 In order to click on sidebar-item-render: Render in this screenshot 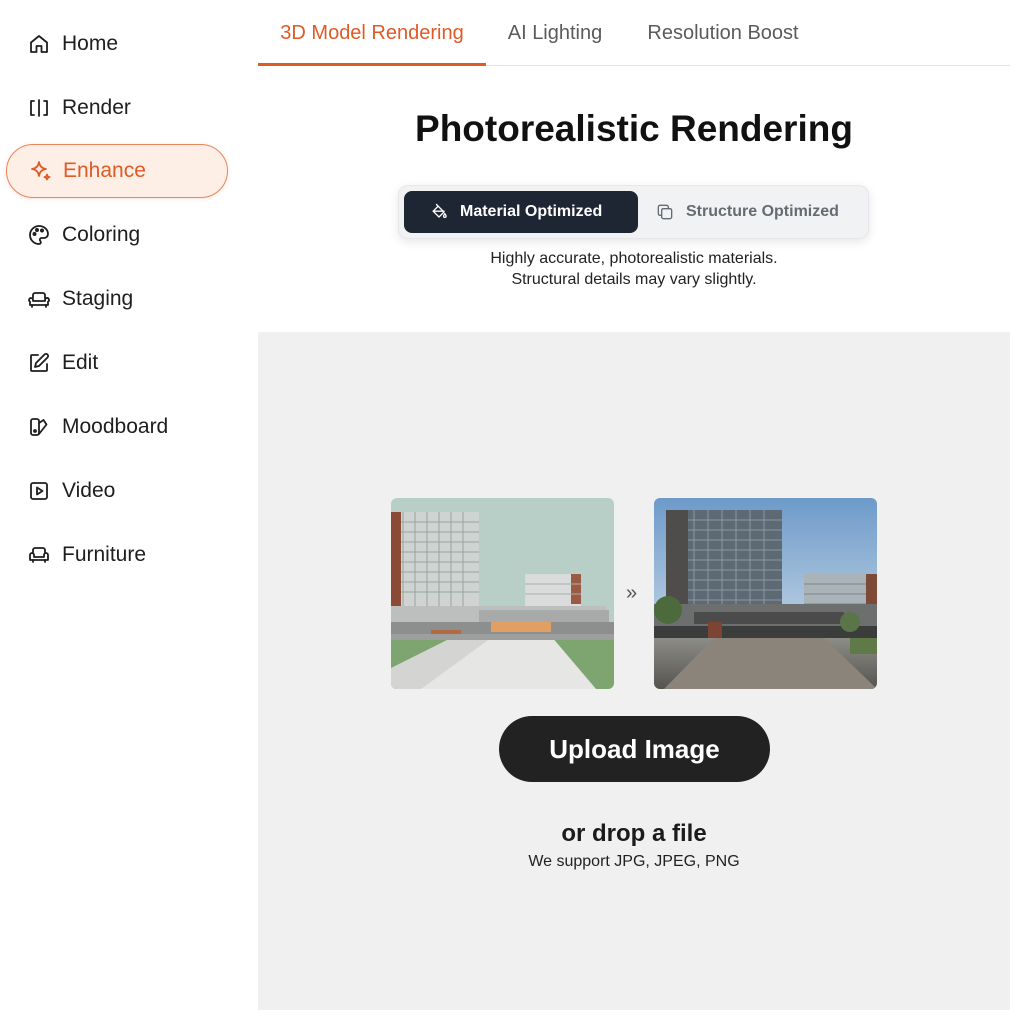, I will do `click(117, 108)`.